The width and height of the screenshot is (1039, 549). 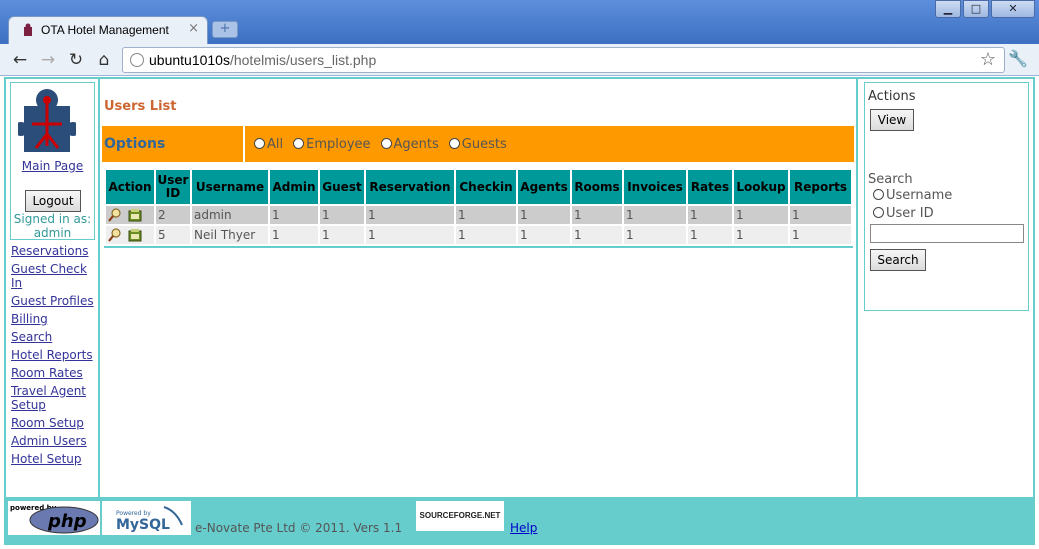 What do you see at coordinates (409, 144) in the screenshot?
I see `filter-agents: Agents` at bounding box center [409, 144].